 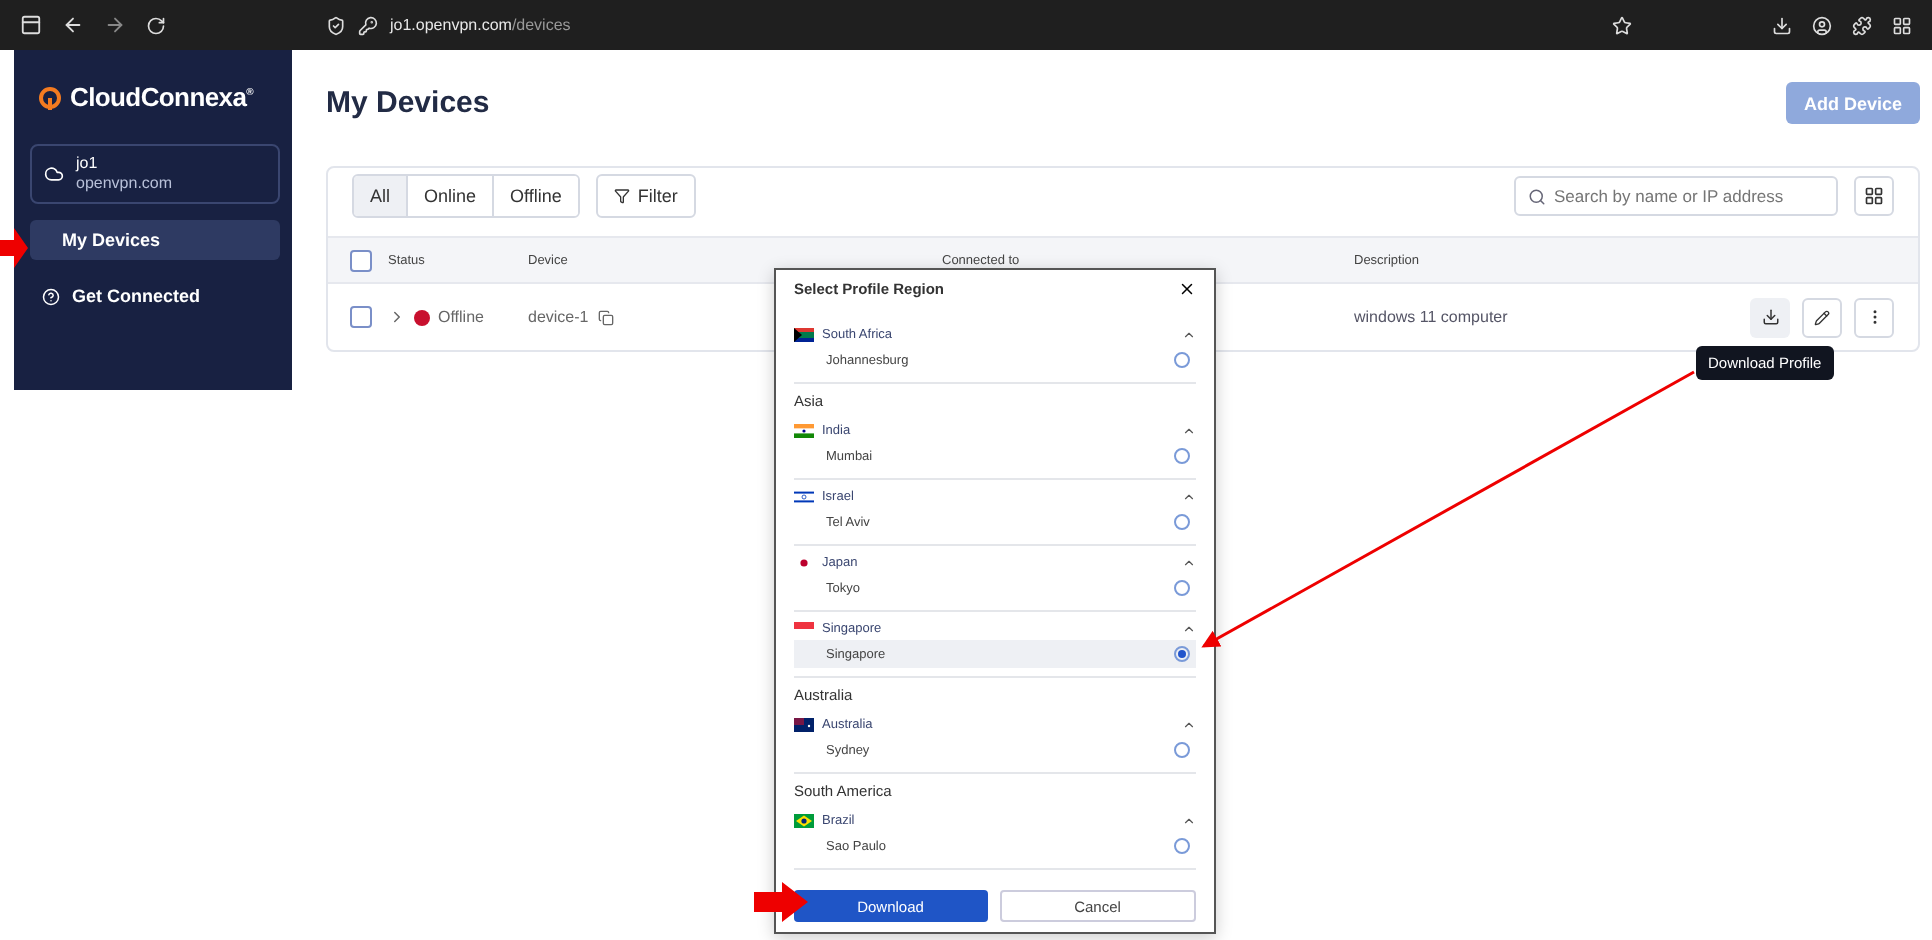 I want to click on cloud-icon, so click(x=54, y=174).